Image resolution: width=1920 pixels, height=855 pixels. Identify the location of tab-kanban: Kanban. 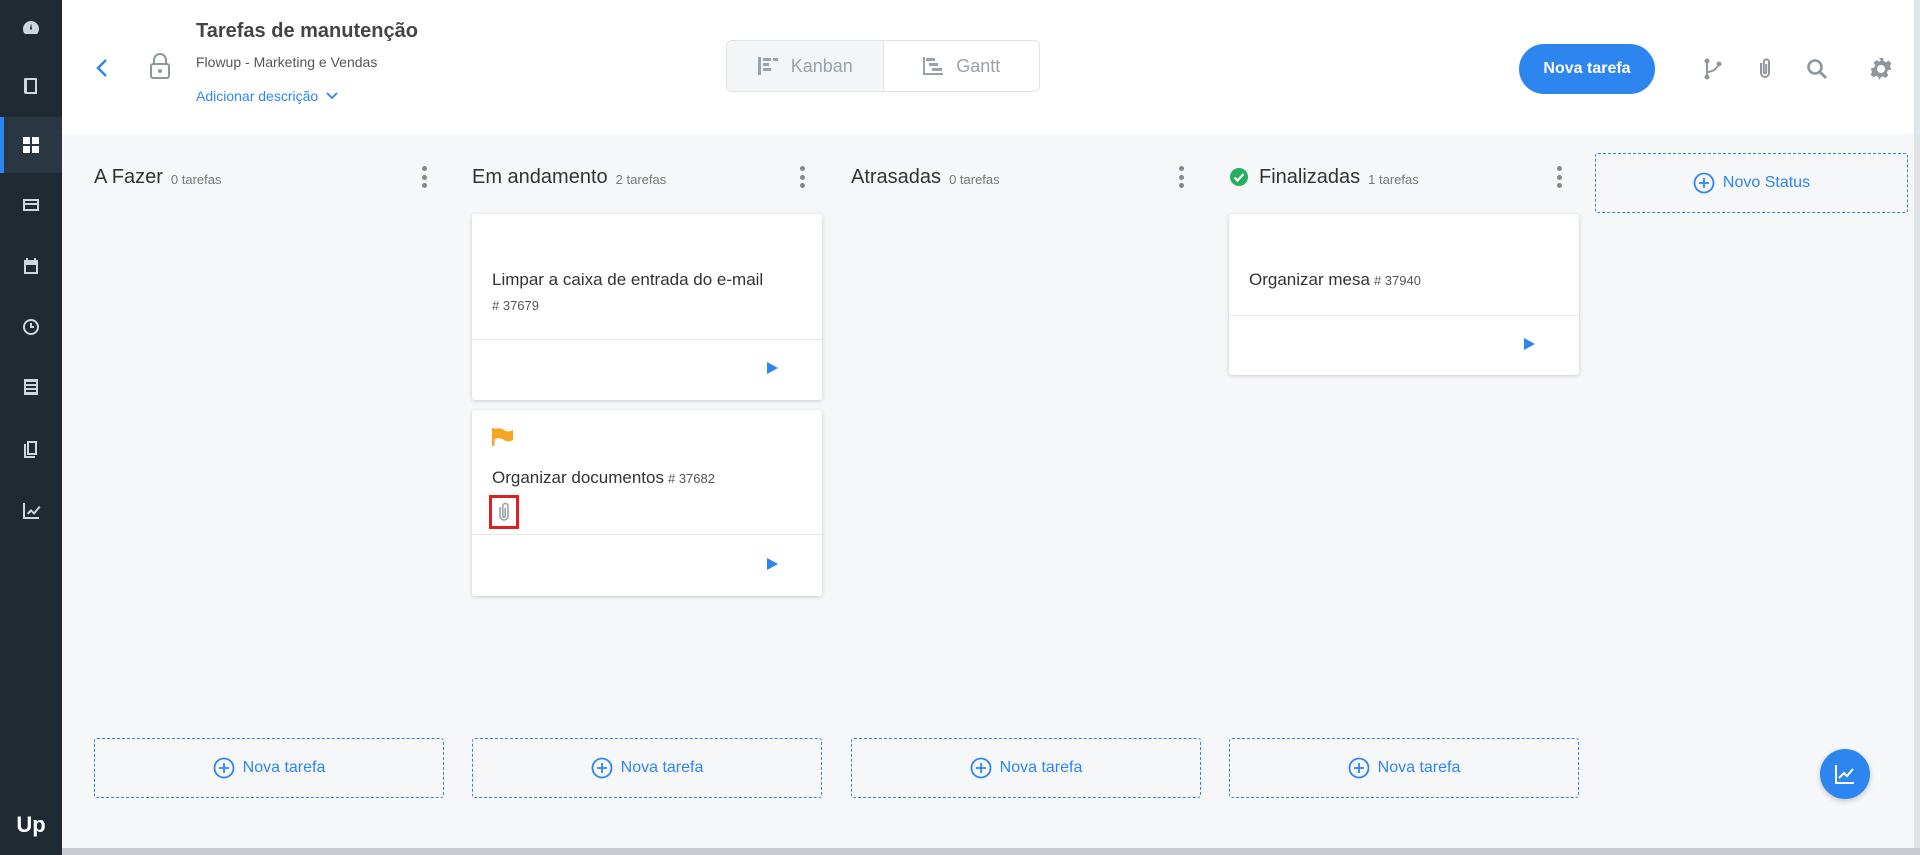
(805, 66).